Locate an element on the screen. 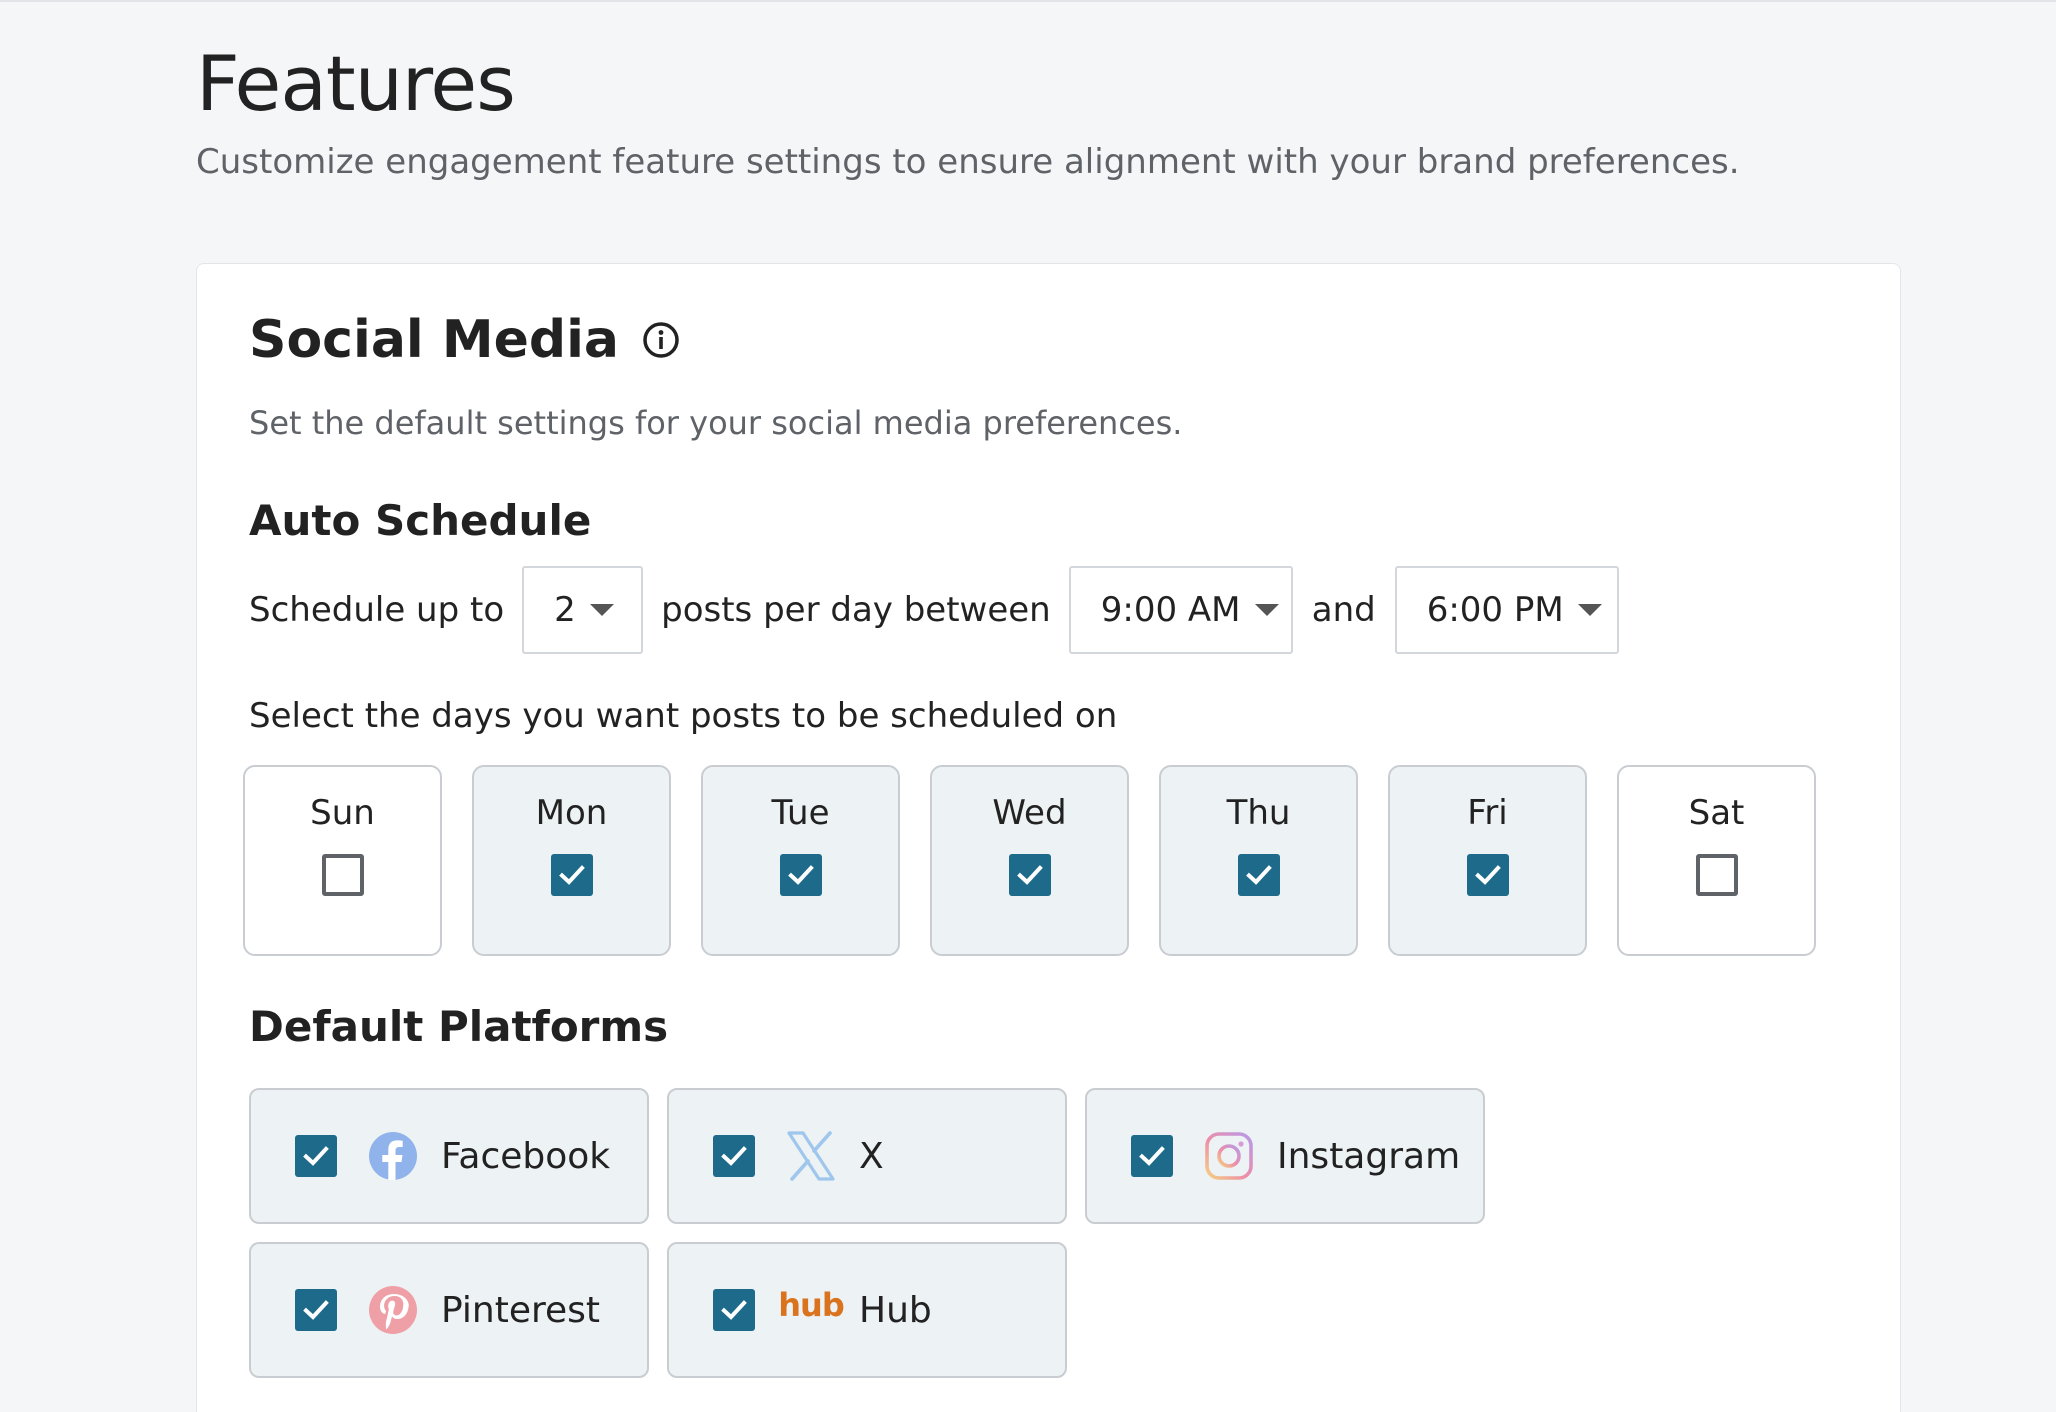 This screenshot has height=1412, width=2056. platform-tile-instagram: Instagram is located at coordinates (1285, 1156).